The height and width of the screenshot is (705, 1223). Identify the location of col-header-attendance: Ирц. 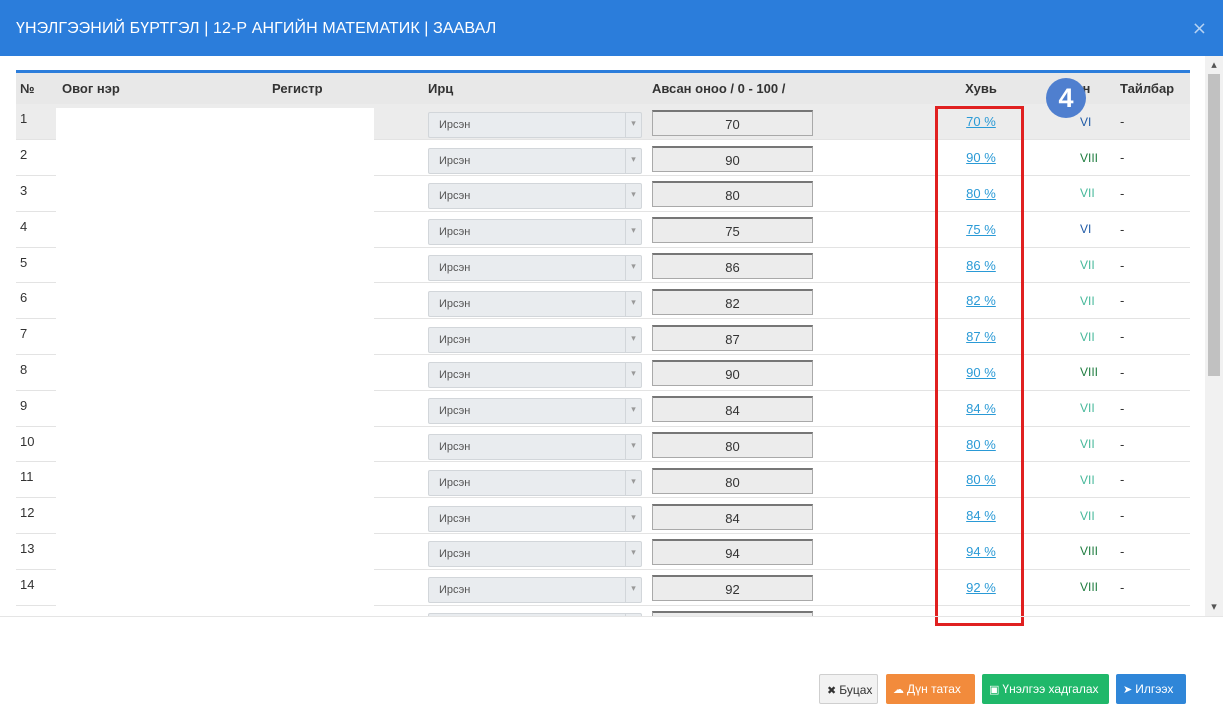
(536, 88).